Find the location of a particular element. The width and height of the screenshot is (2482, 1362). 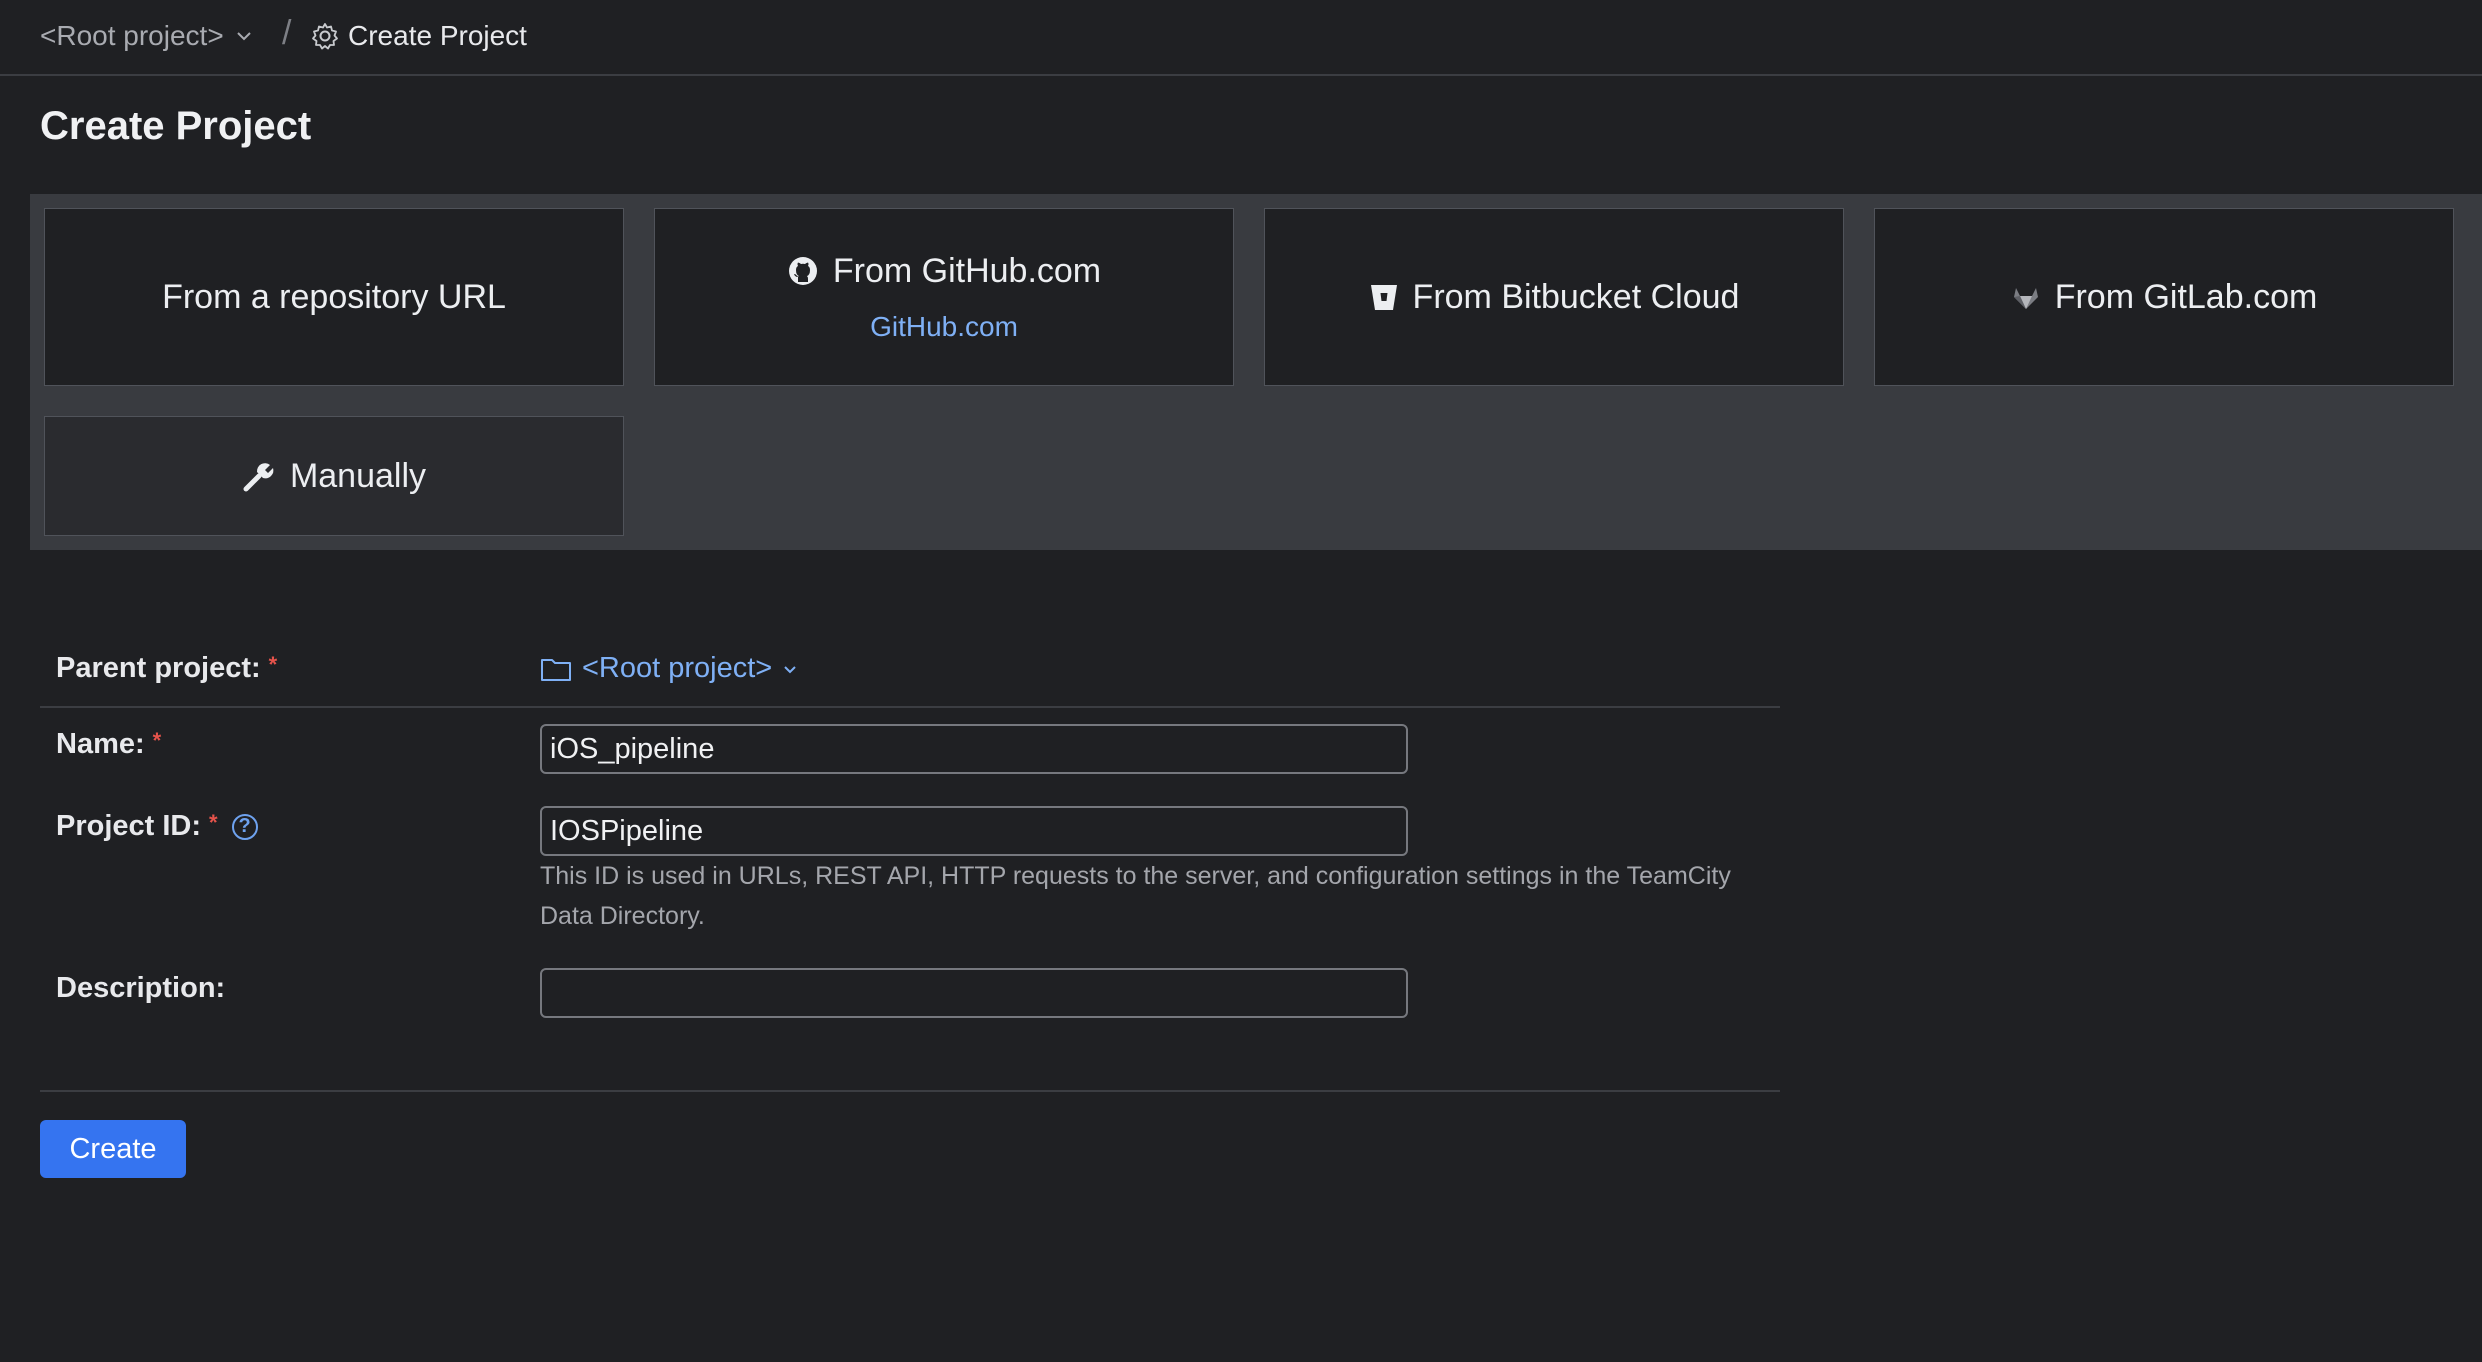

breadcrumb-root-project: <Root project> is located at coordinates (147, 36).